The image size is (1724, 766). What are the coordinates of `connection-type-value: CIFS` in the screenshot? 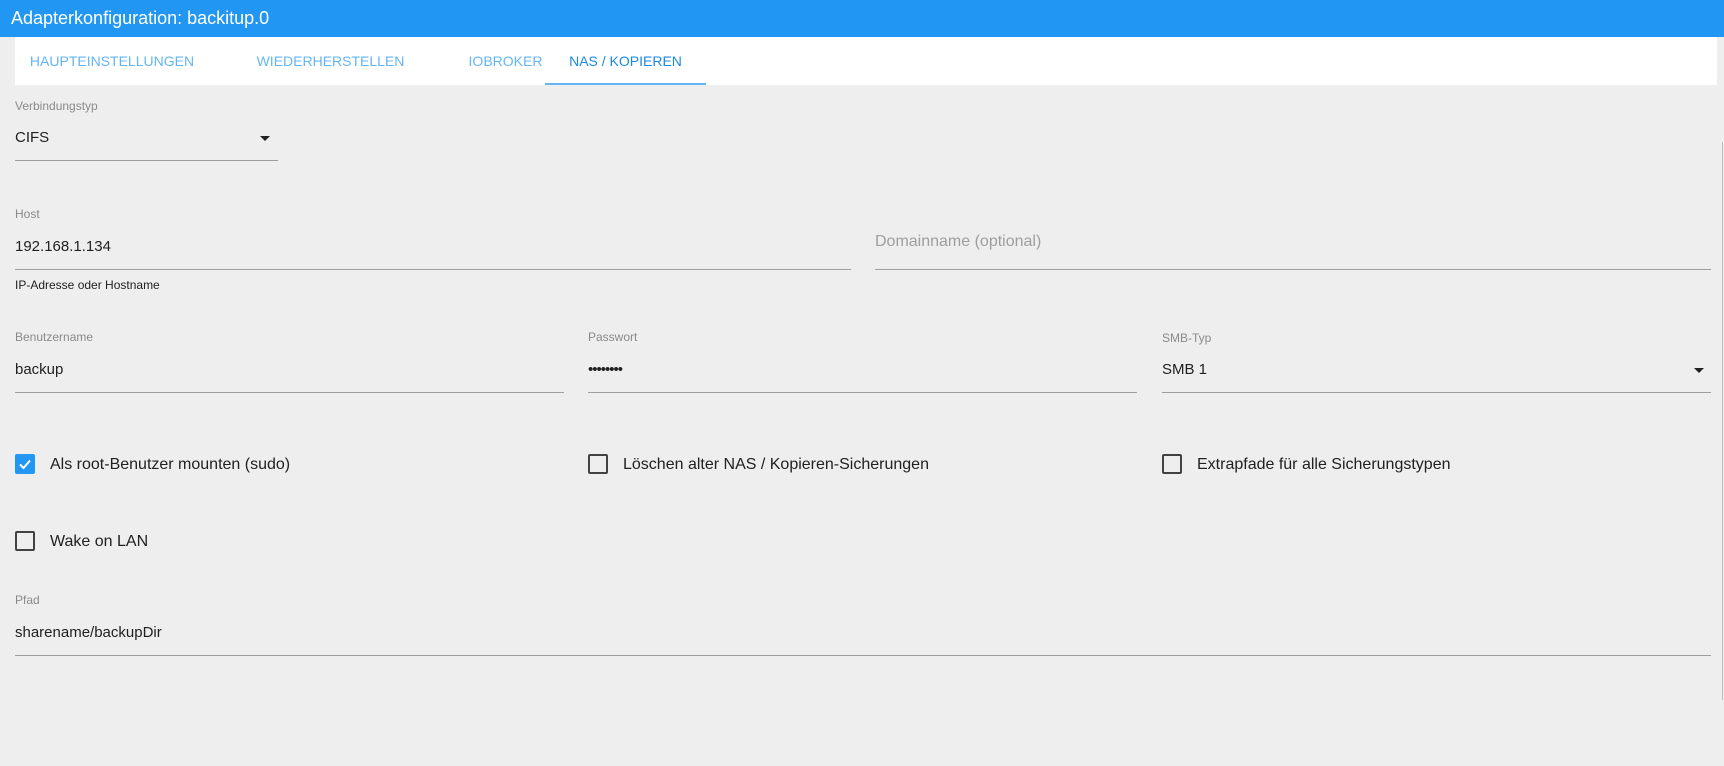 It's located at (32, 137).